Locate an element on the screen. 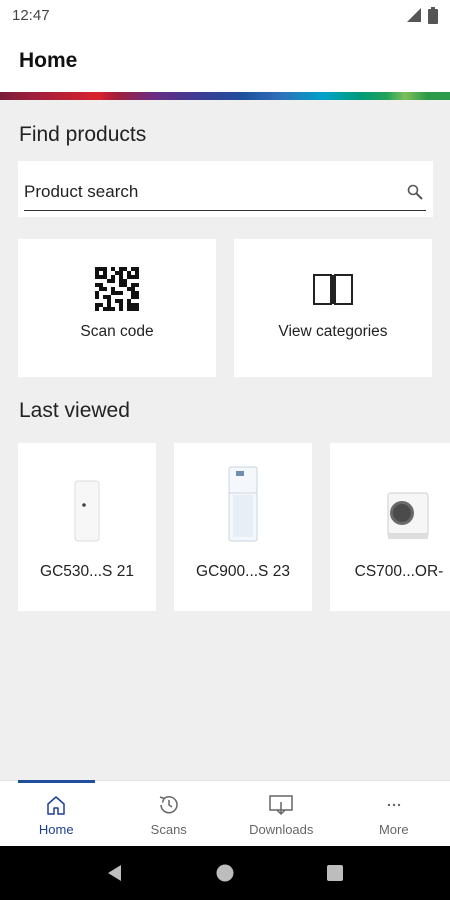 The height and width of the screenshot is (900, 450). product-card: CS700...OR- is located at coordinates (390, 527).